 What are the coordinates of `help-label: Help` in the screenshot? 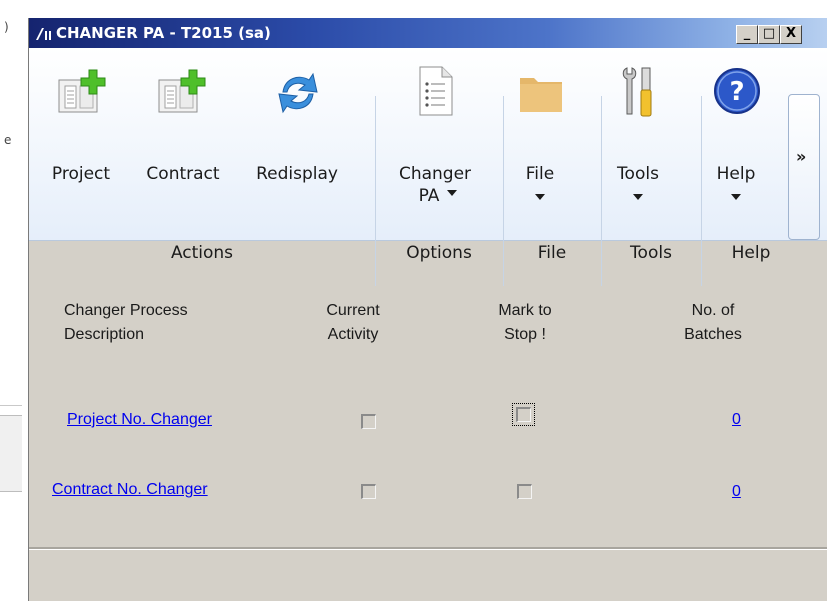 It's located at (736, 174).